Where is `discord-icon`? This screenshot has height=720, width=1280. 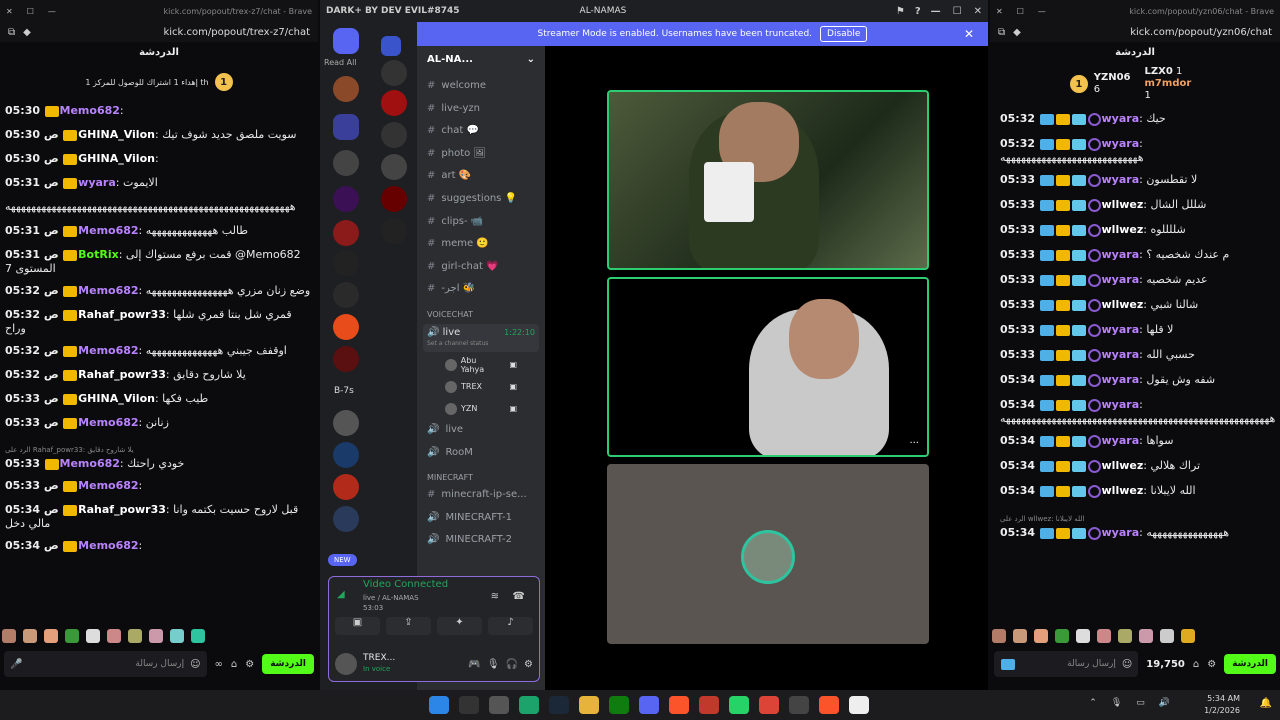 discord-icon is located at coordinates (649, 705).